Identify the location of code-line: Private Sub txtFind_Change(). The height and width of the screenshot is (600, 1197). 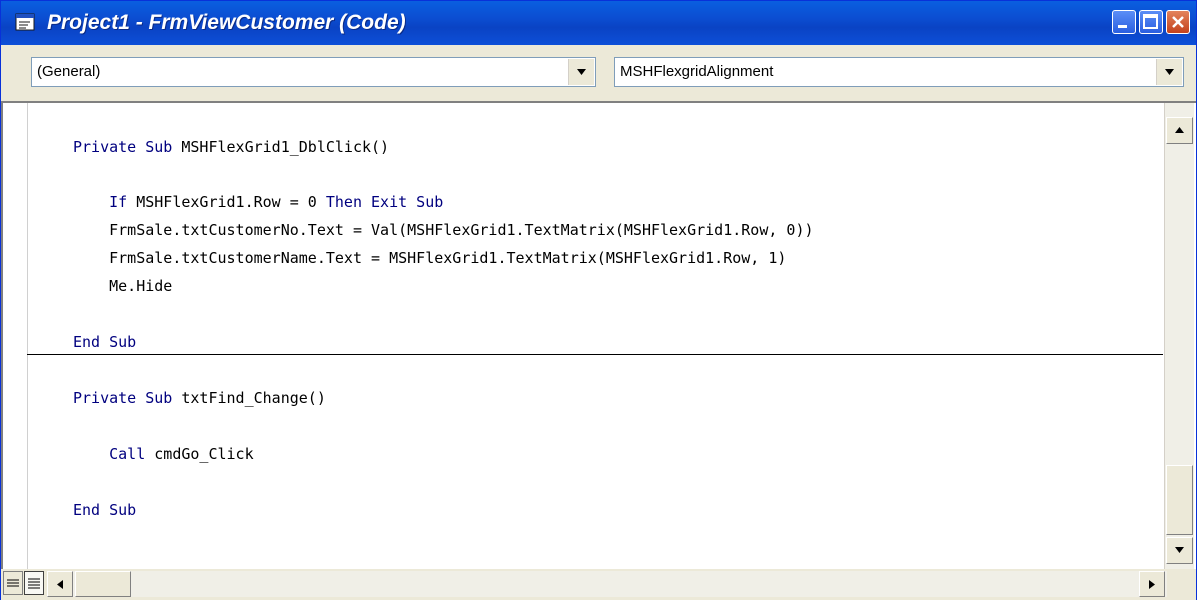
(199, 398).